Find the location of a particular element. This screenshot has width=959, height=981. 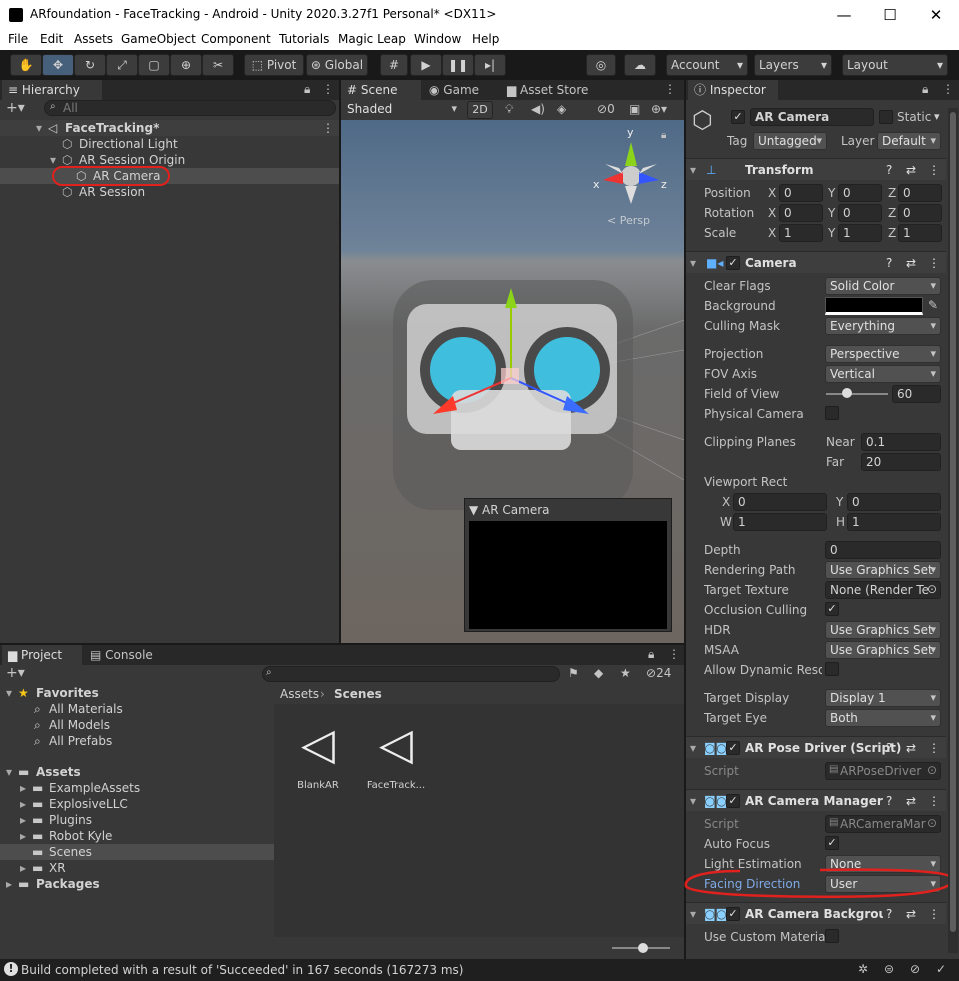

ar-camera-manager-header: ▾ ◙◙ ✓ AR Camera Manager (S ? ⇄ ⋮ is located at coordinates (816, 800).